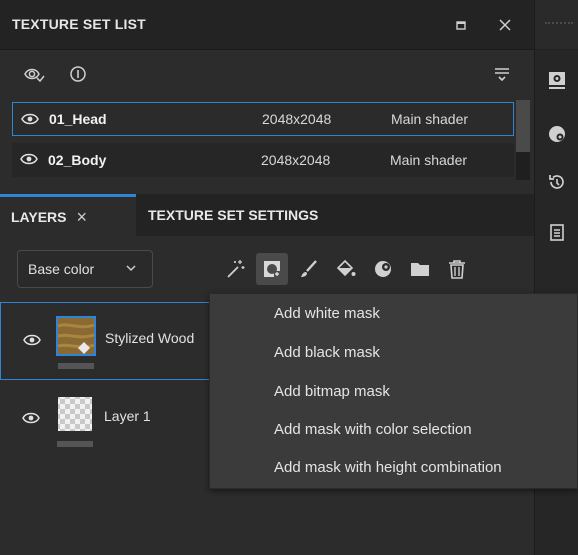 This screenshot has height=555, width=578. Describe the element at coordinates (557, 134) in the screenshot. I see `shader-icon` at that location.